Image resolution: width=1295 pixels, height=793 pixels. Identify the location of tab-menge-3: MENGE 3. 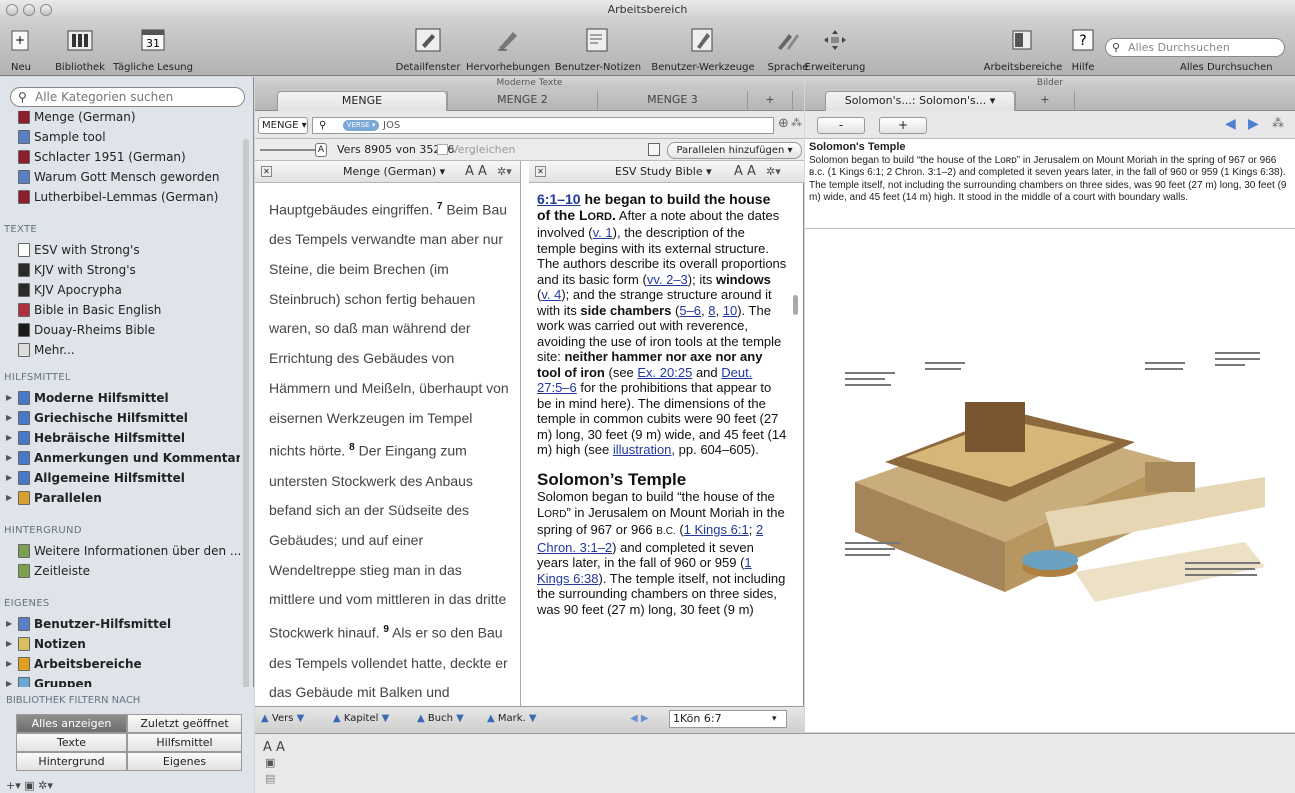
(672, 101).